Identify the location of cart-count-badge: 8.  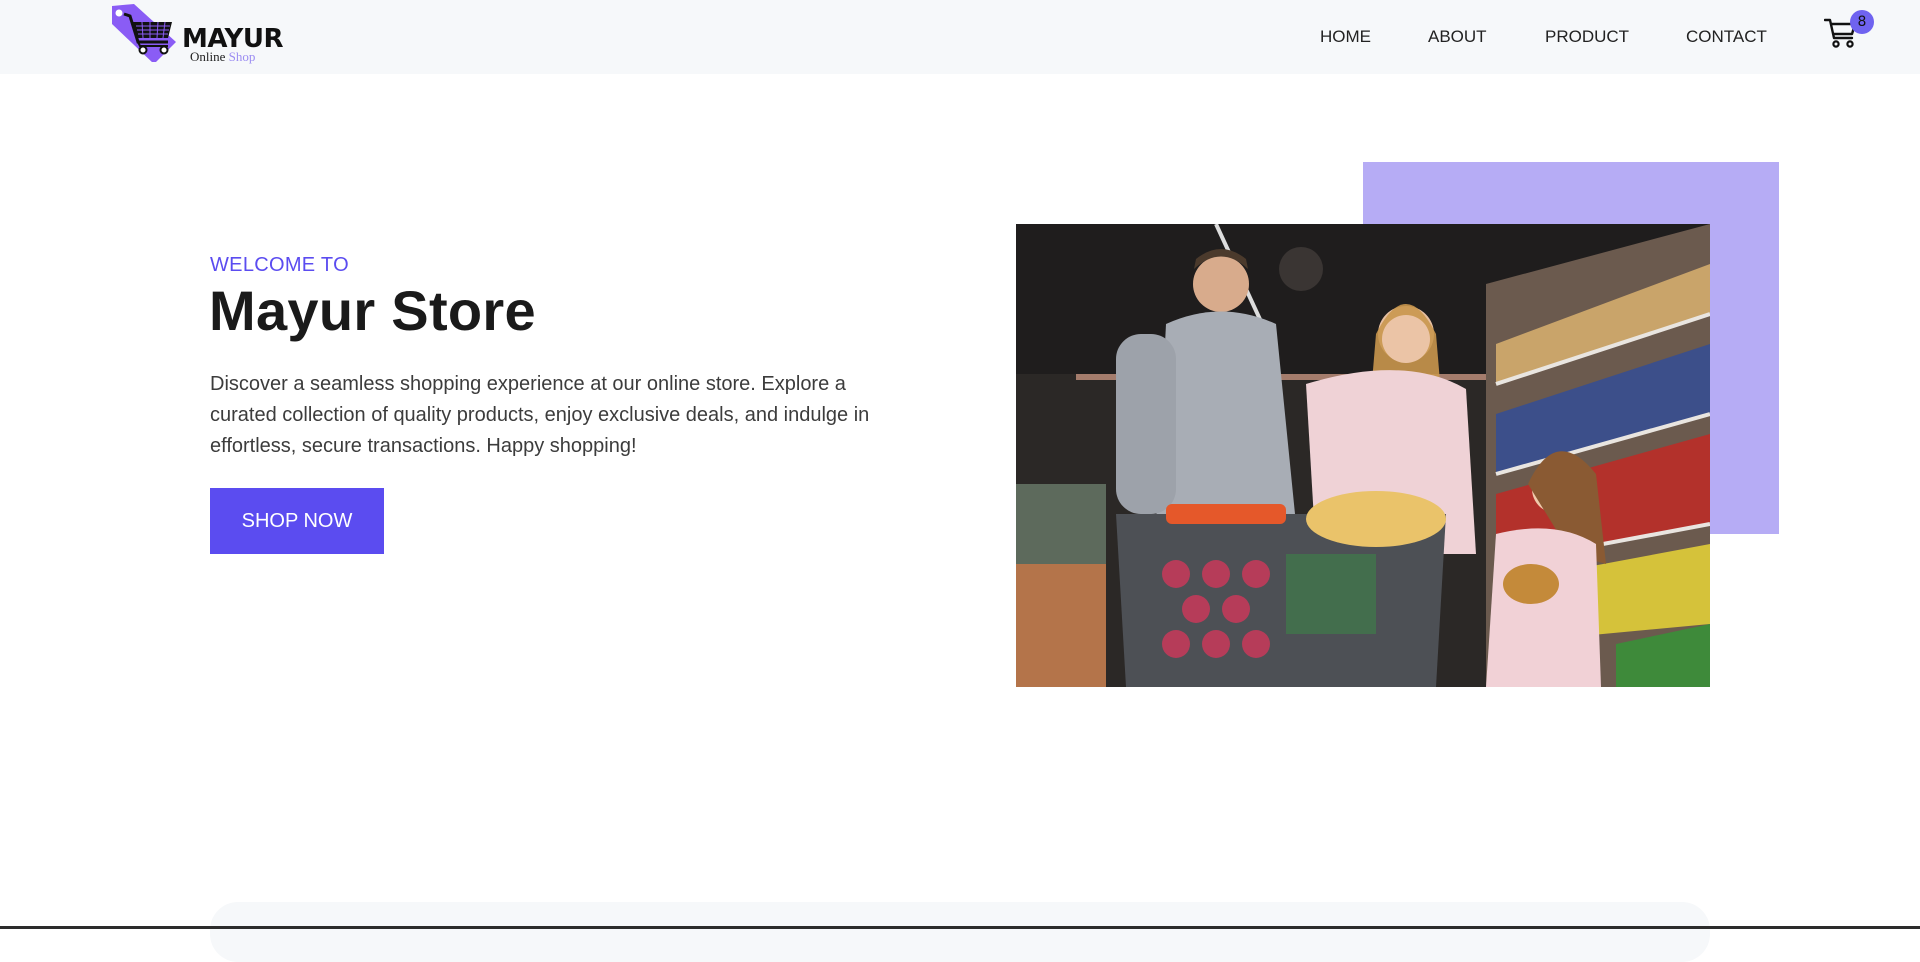
(1862, 22).